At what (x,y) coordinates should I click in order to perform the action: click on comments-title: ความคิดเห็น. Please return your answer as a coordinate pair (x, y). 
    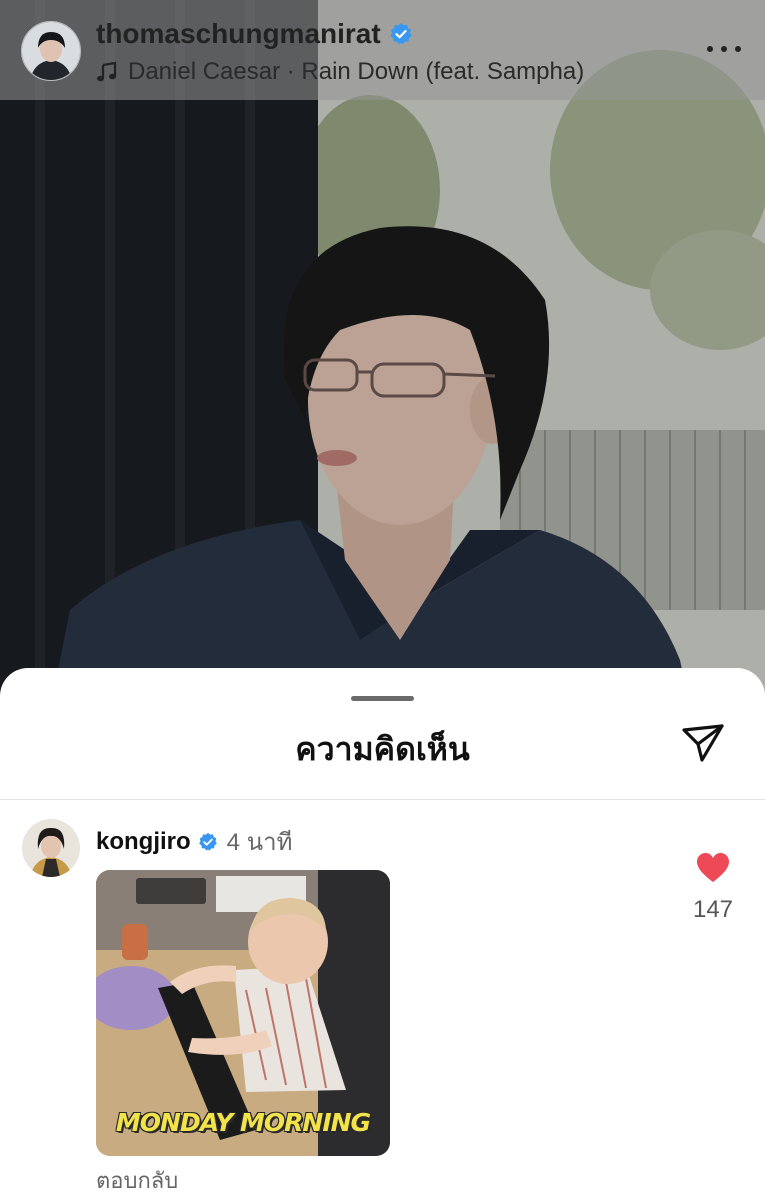
    Looking at the image, I should click on (382, 749).